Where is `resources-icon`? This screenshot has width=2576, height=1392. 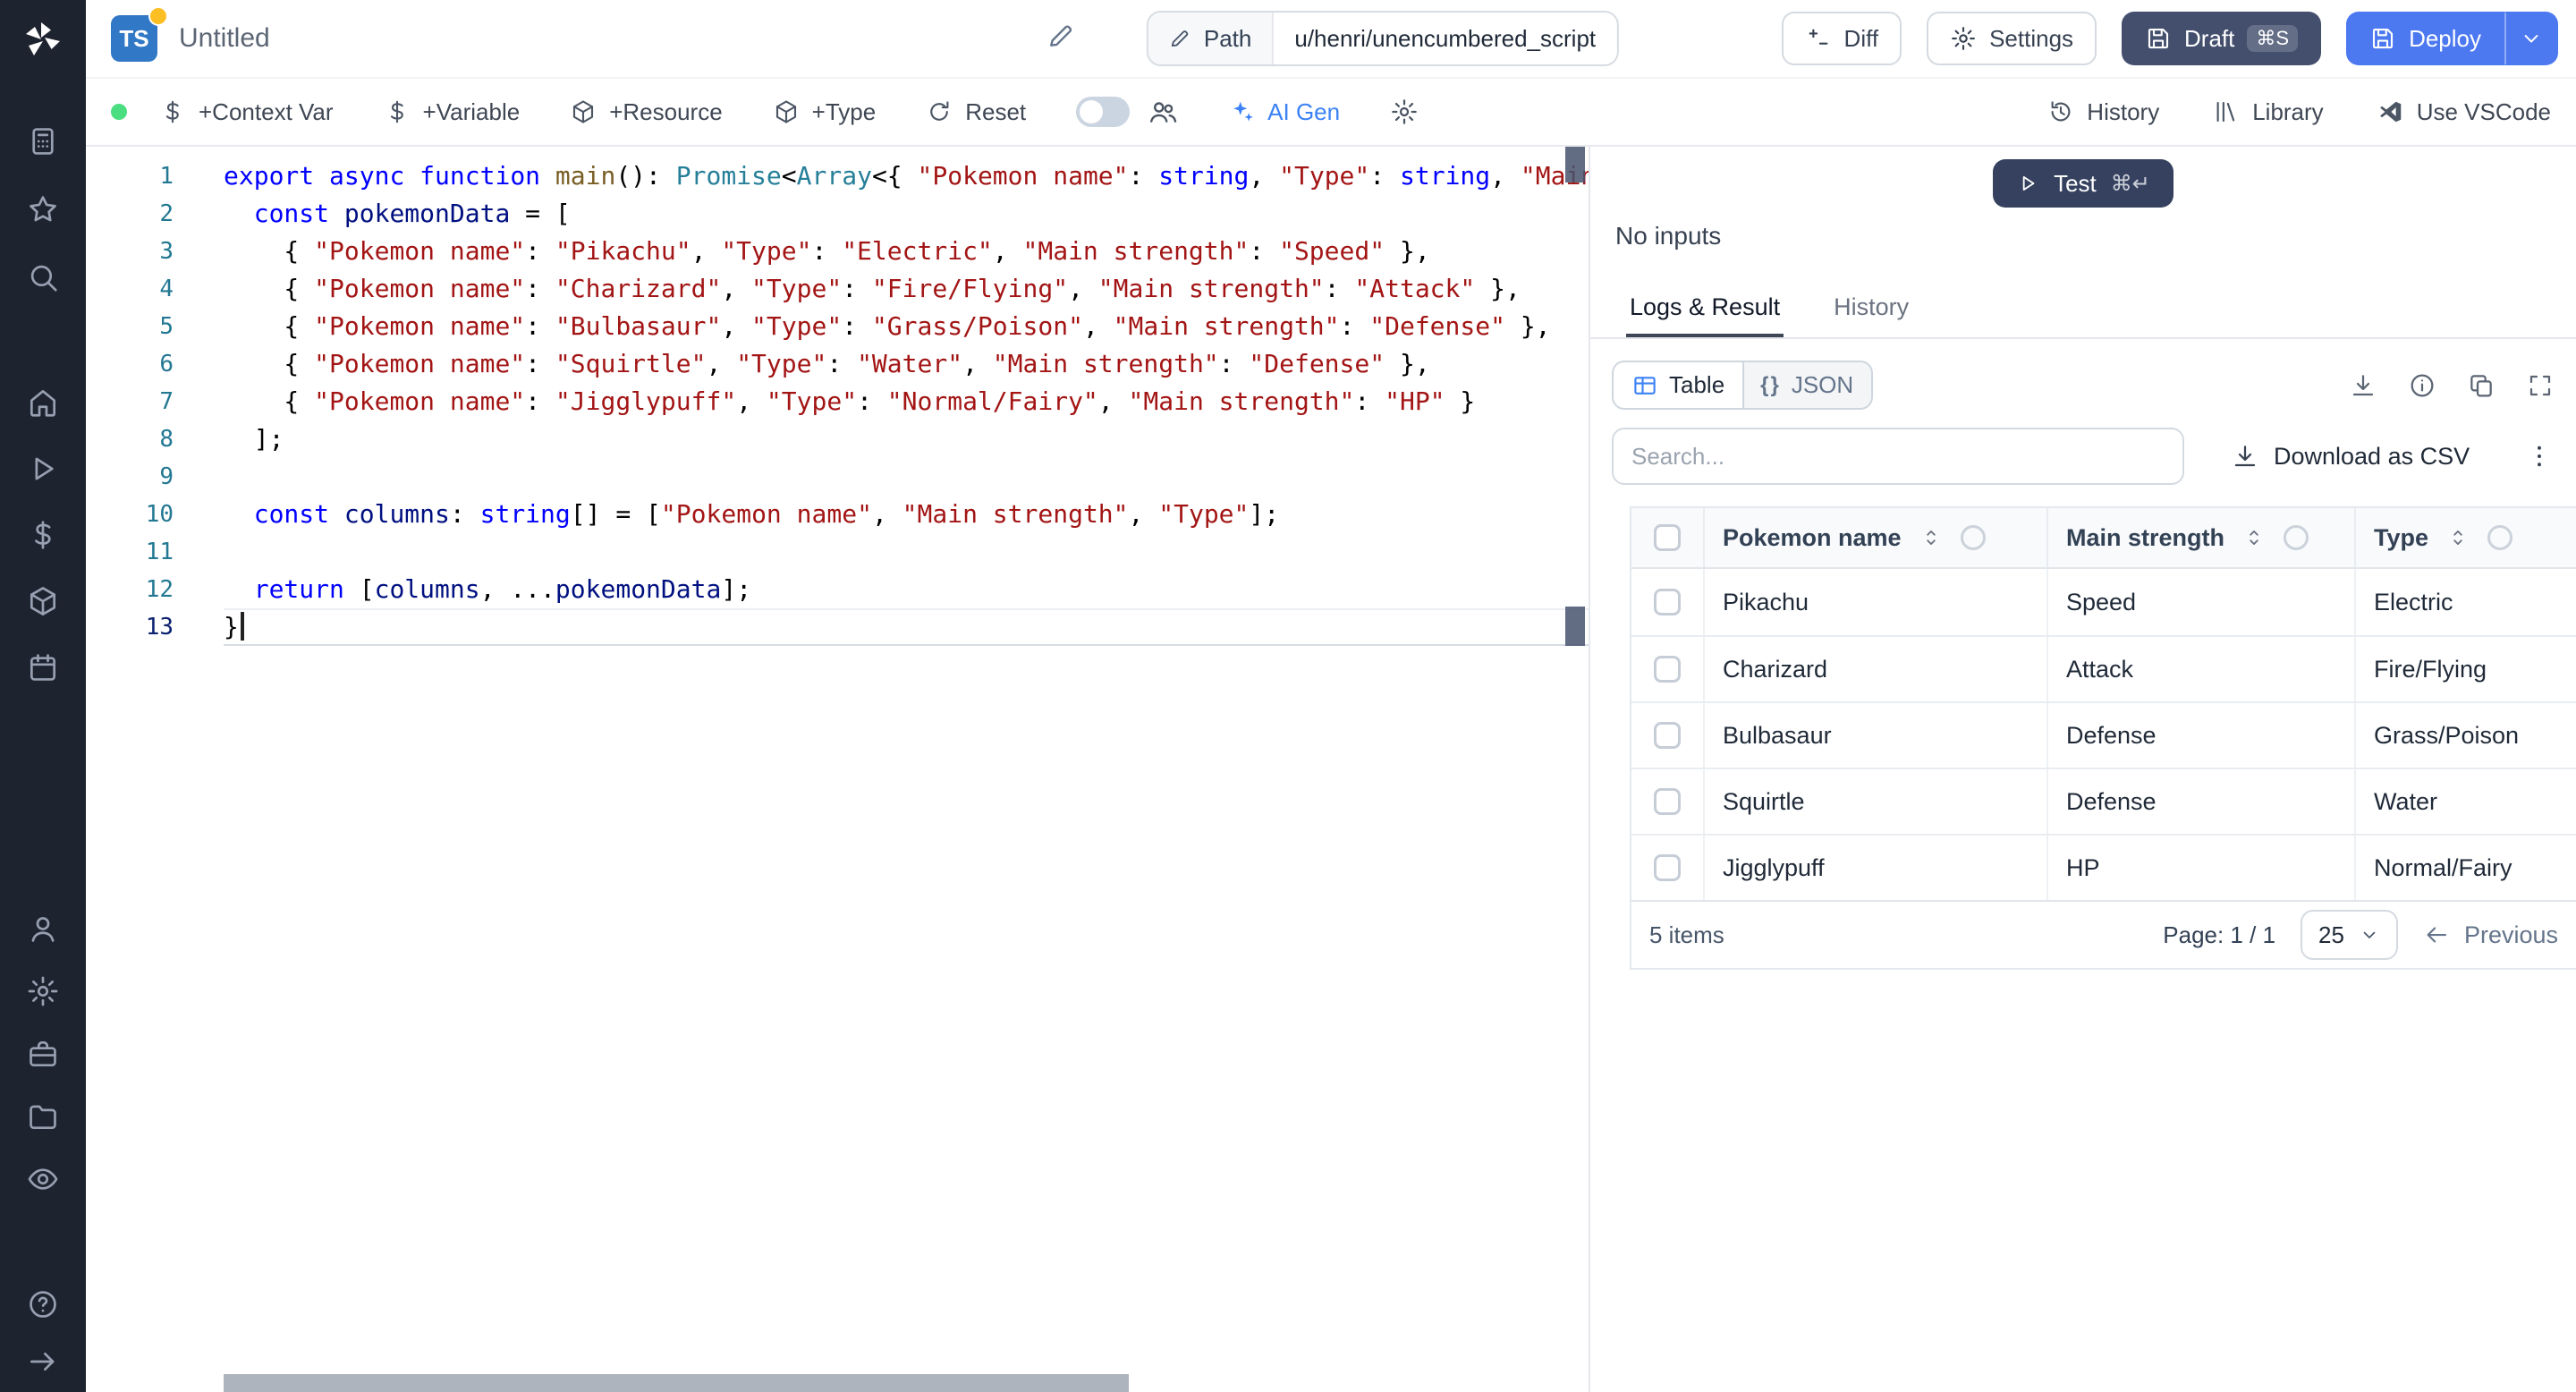 resources-icon is located at coordinates (43, 601).